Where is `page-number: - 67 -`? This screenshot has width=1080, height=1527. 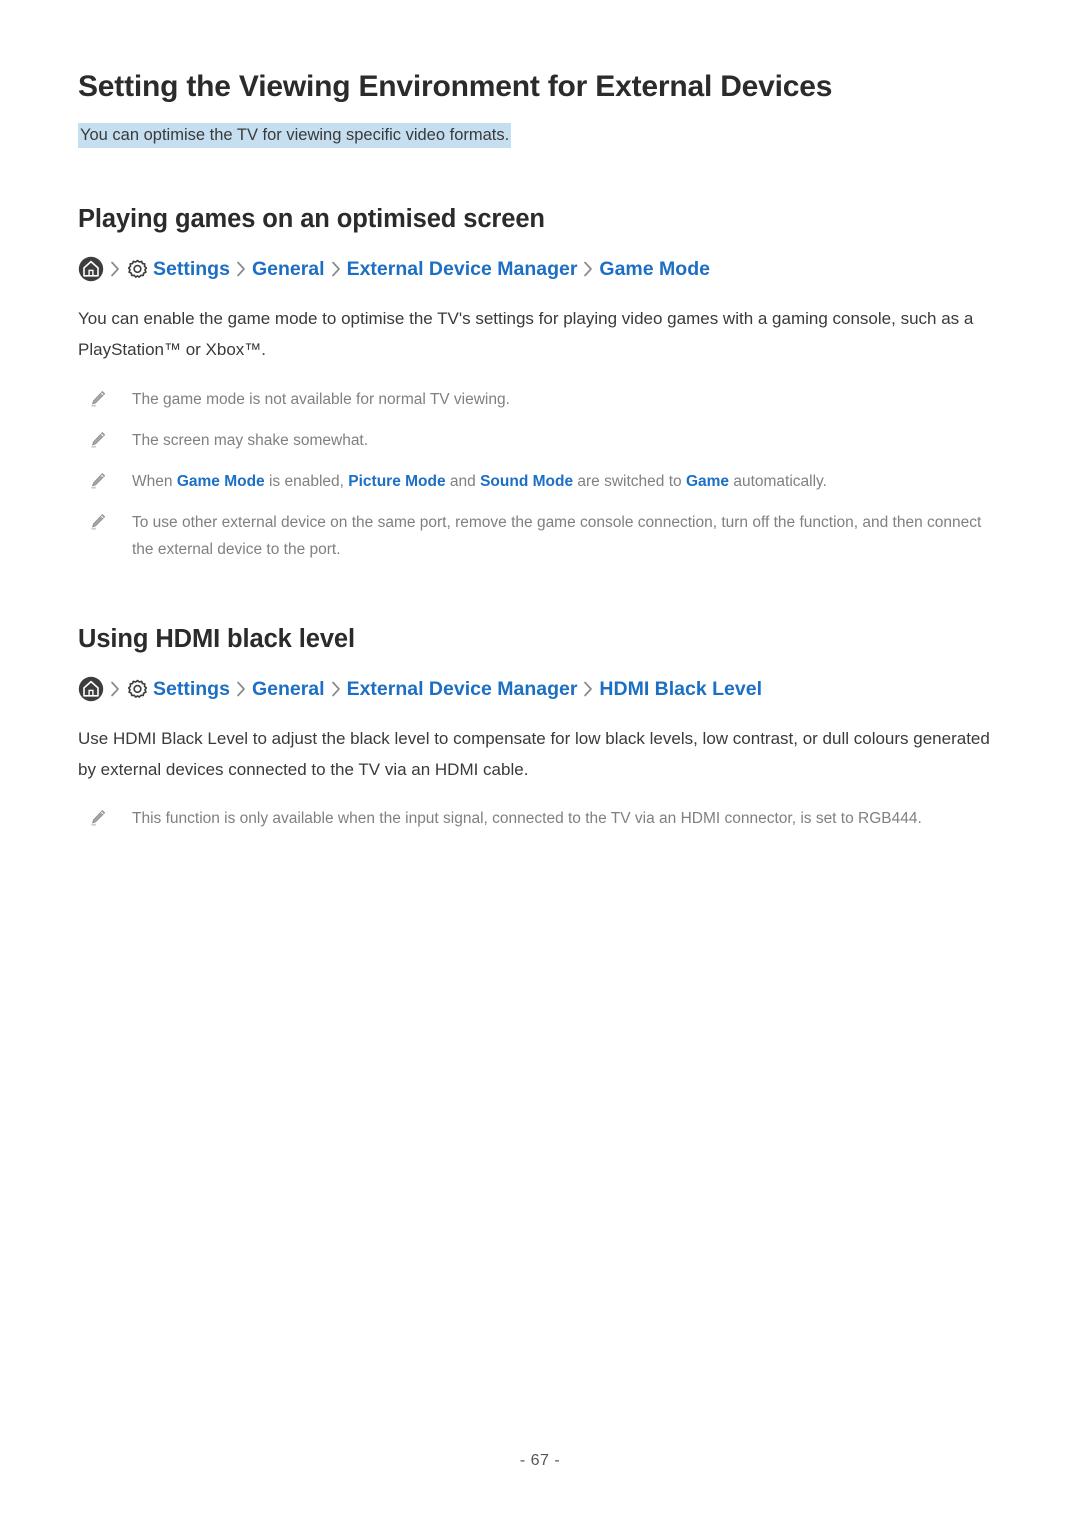
page-number: - 67 - is located at coordinates (540, 1460).